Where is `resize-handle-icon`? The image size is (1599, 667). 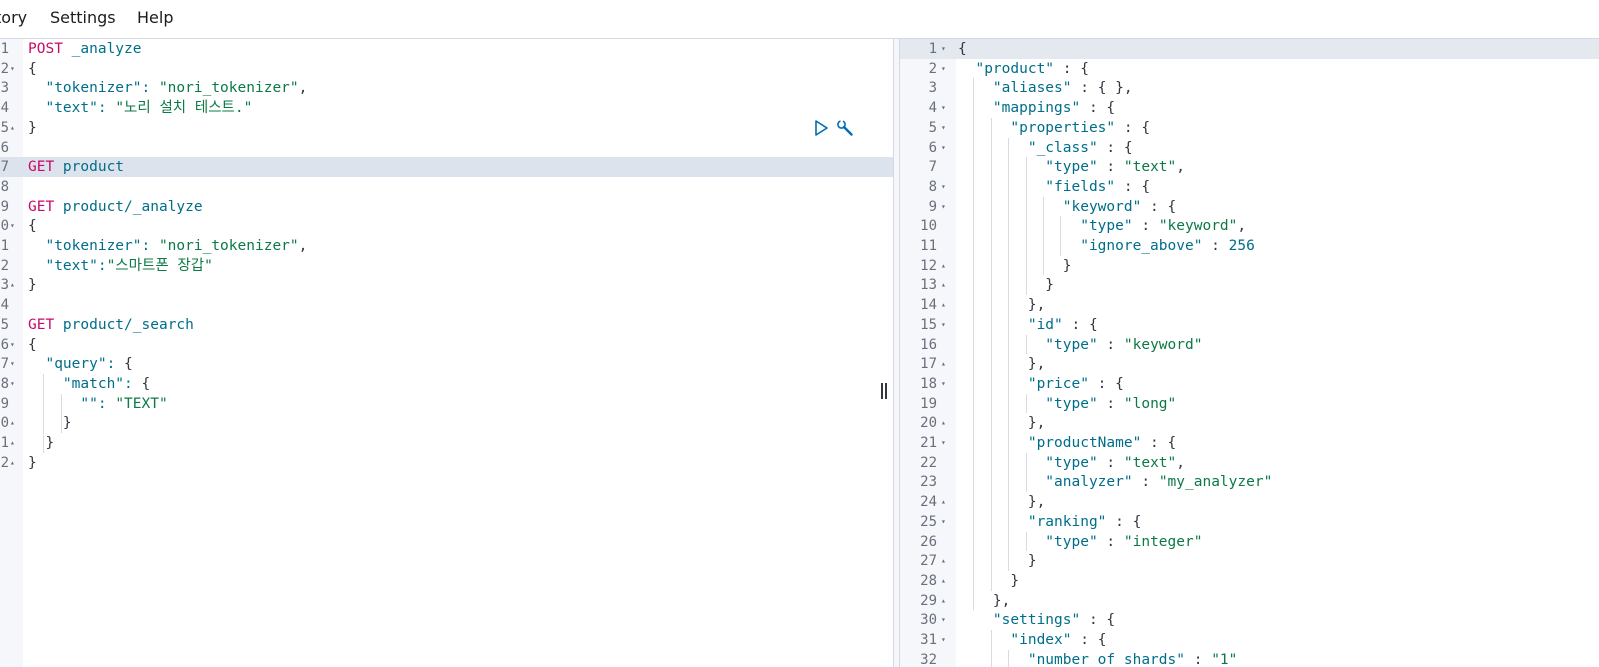 resize-handle-icon is located at coordinates (884, 393).